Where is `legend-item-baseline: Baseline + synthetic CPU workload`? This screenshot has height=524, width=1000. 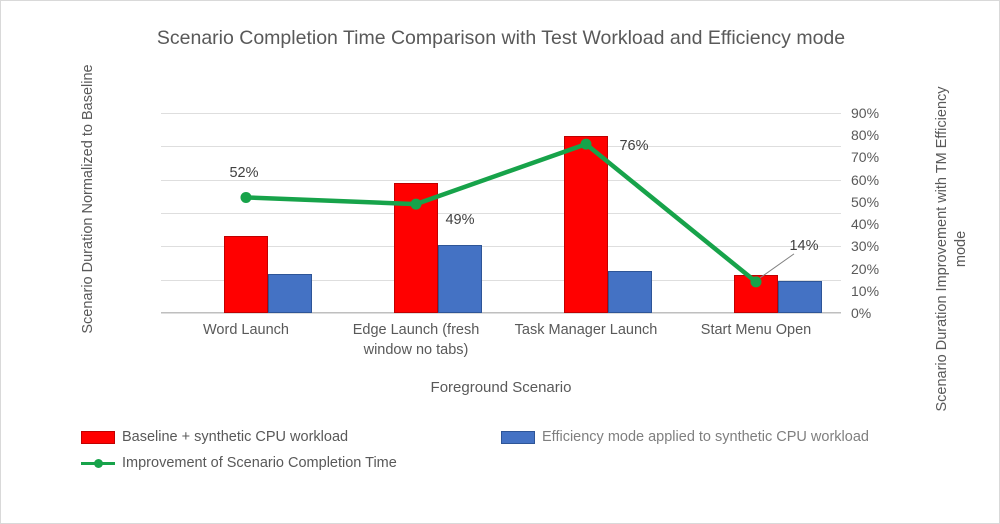 legend-item-baseline: Baseline + synthetic CPU workload is located at coordinates (291, 437).